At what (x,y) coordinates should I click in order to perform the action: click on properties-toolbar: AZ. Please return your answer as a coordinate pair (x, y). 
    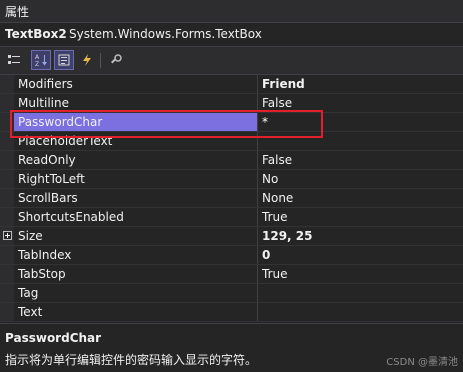
    Looking at the image, I should click on (231, 61).